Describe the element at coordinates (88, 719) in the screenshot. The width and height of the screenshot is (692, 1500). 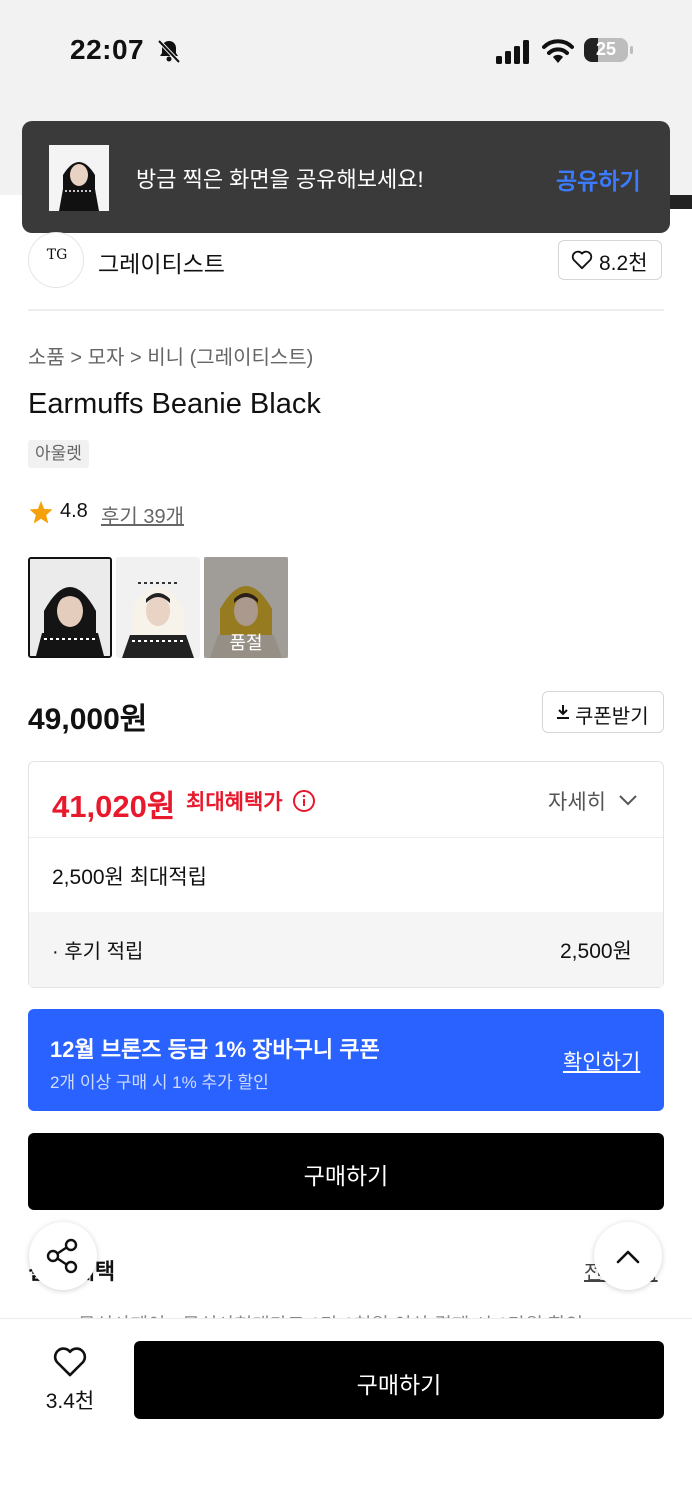
I see `product-price: 49,000원` at that location.